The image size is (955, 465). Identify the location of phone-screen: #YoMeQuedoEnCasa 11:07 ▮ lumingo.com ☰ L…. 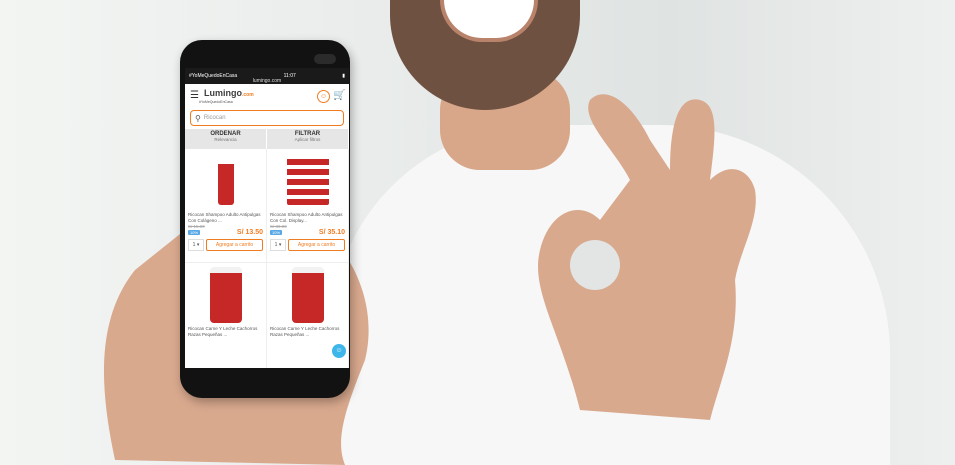
(267, 218).